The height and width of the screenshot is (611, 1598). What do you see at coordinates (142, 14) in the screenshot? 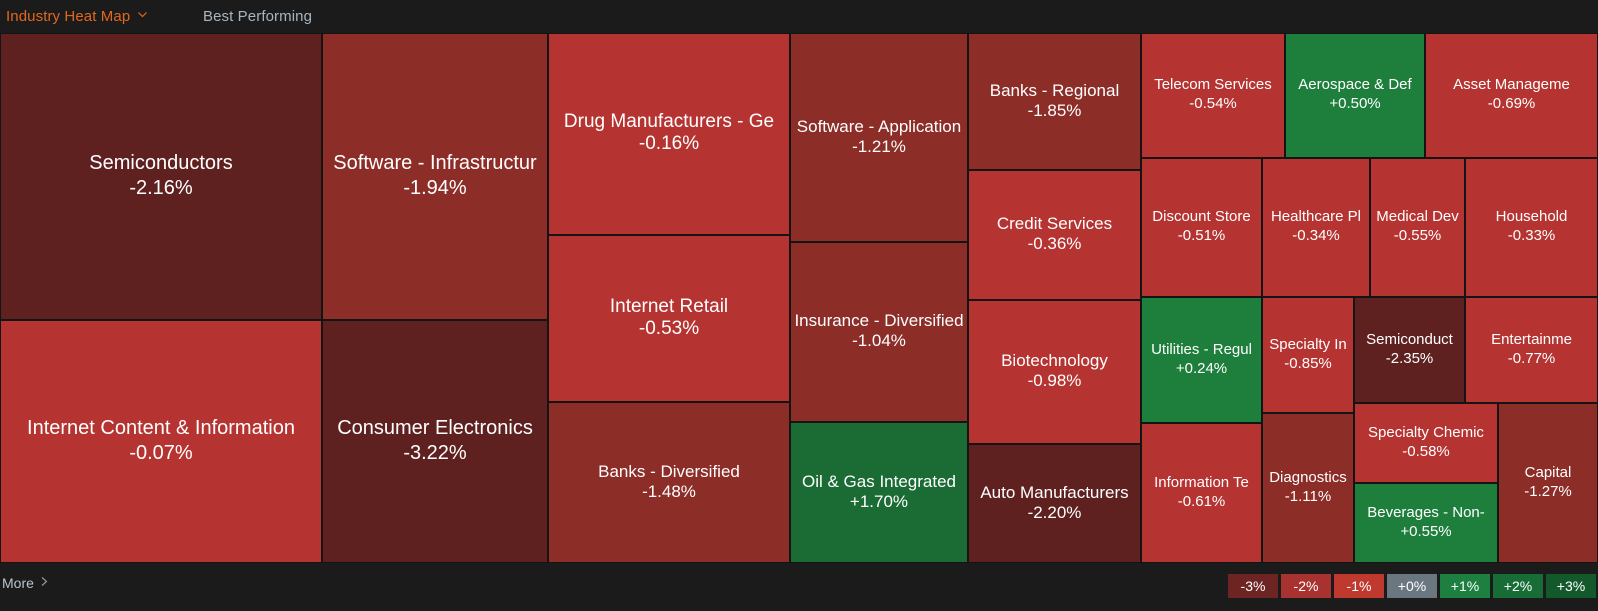
I see `chevron-down-icon` at bounding box center [142, 14].